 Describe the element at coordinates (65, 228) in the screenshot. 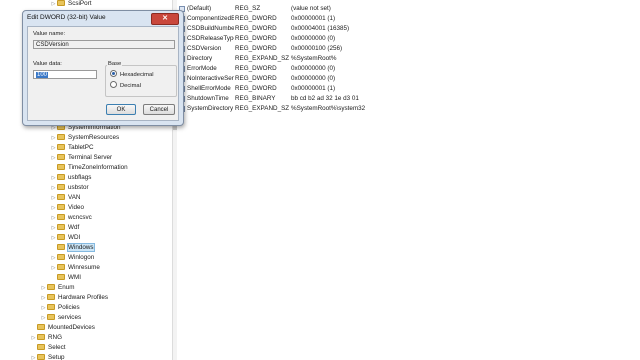

I see `tree-item: ▷ Wdf` at that location.